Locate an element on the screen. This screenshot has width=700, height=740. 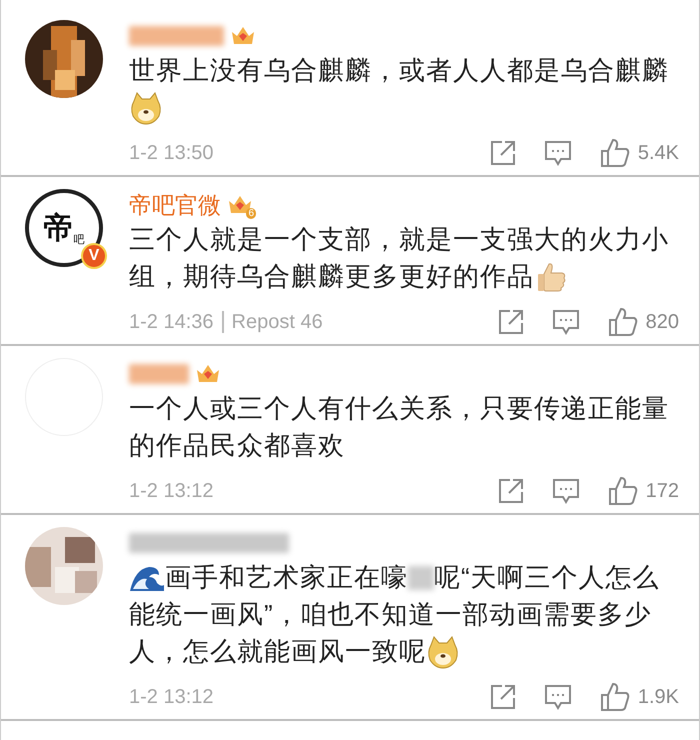
comment-text: 一个人或三个人有什么关系，只要传递正能量 is located at coordinates (399, 408).